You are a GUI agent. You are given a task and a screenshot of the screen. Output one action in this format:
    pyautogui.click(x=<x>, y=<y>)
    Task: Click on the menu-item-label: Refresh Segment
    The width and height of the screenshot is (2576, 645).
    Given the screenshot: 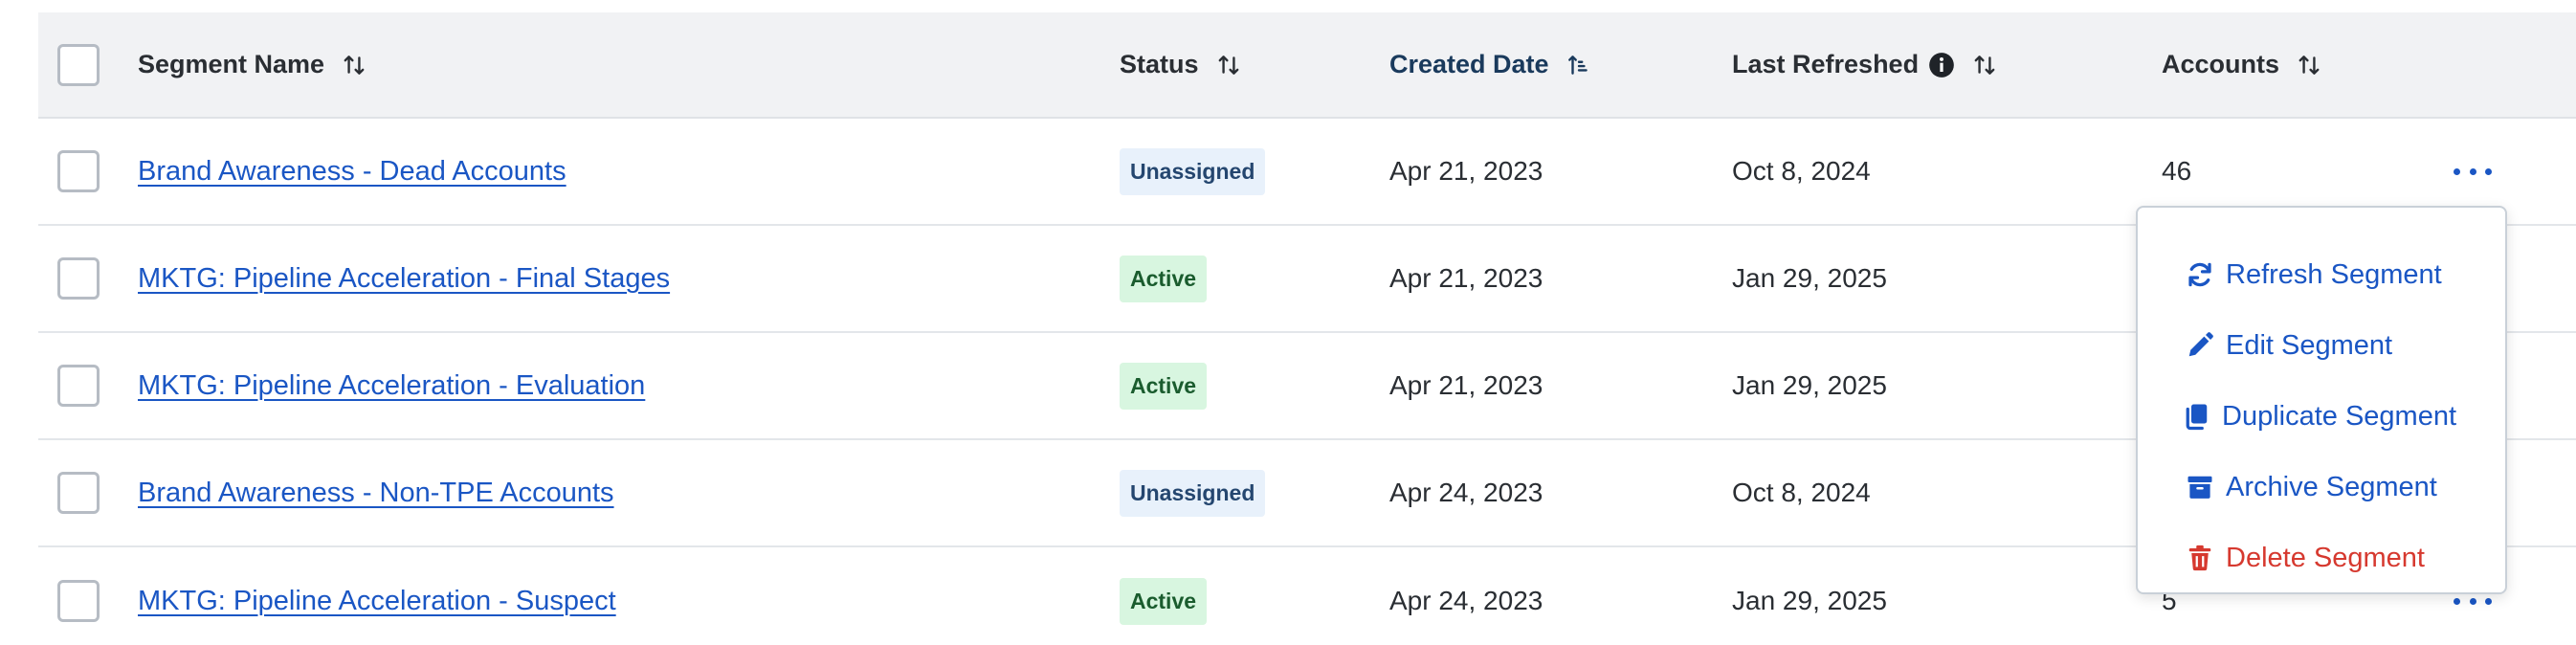 What is the action you would take?
    pyautogui.click(x=2334, y=274)
    